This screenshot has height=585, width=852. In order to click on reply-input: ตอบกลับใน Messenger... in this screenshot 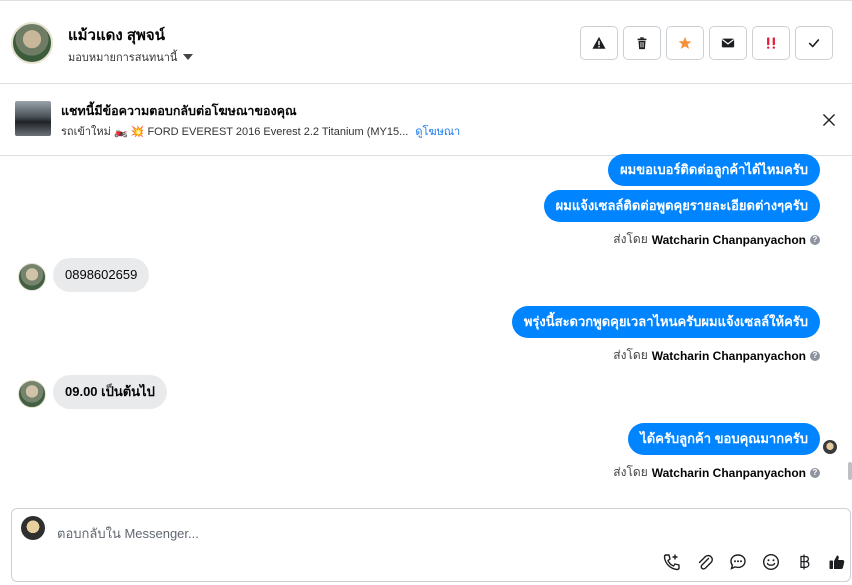, I will do `click(128, 533)`.